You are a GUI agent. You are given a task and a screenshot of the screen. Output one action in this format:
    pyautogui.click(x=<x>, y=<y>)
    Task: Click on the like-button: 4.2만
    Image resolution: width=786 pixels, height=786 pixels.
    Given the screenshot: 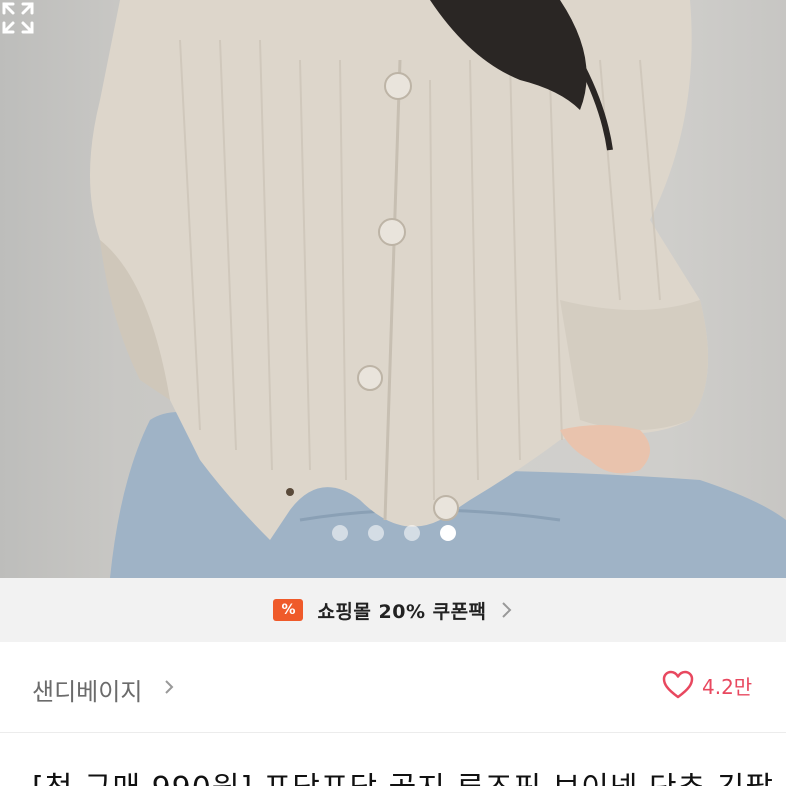 What is the action you would take?
    pyautogui.click(x=707, y=685)
    